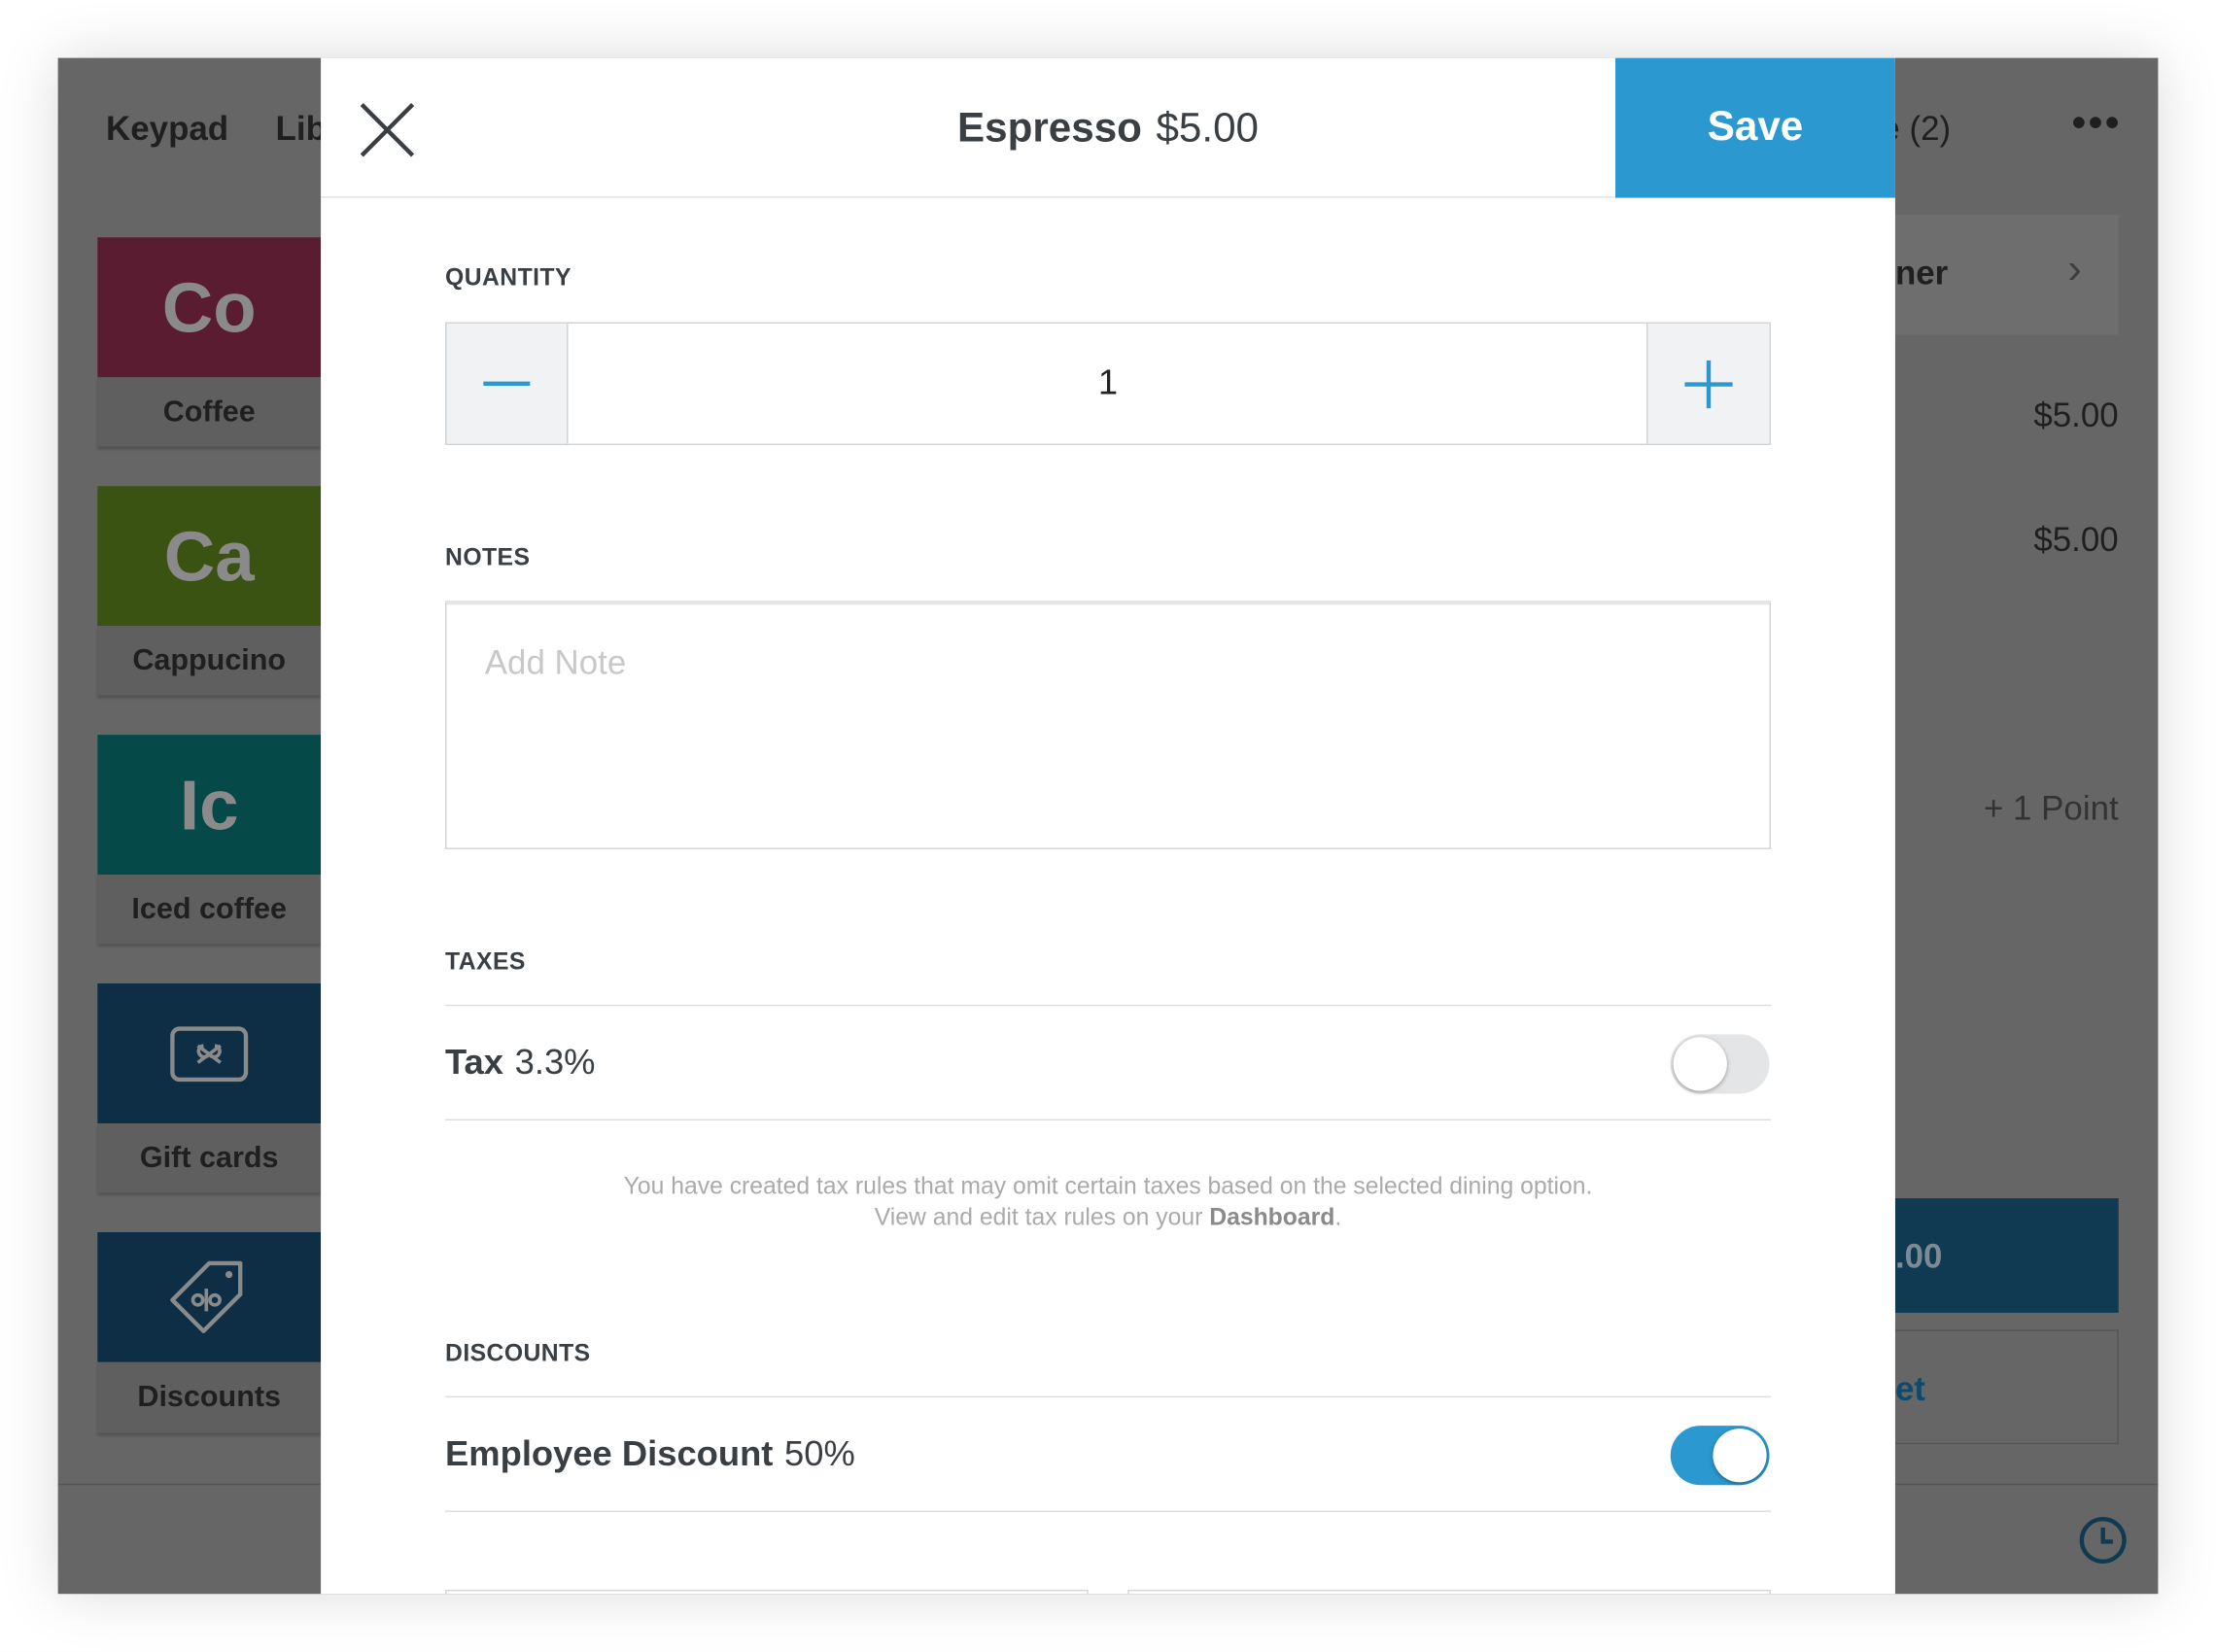 Image resolution: width=2216 pixels, height=1652 pixels. Describe the element at coordinates (1049, 129) in the screenshot. I see `item-name: Espresso` at that location.